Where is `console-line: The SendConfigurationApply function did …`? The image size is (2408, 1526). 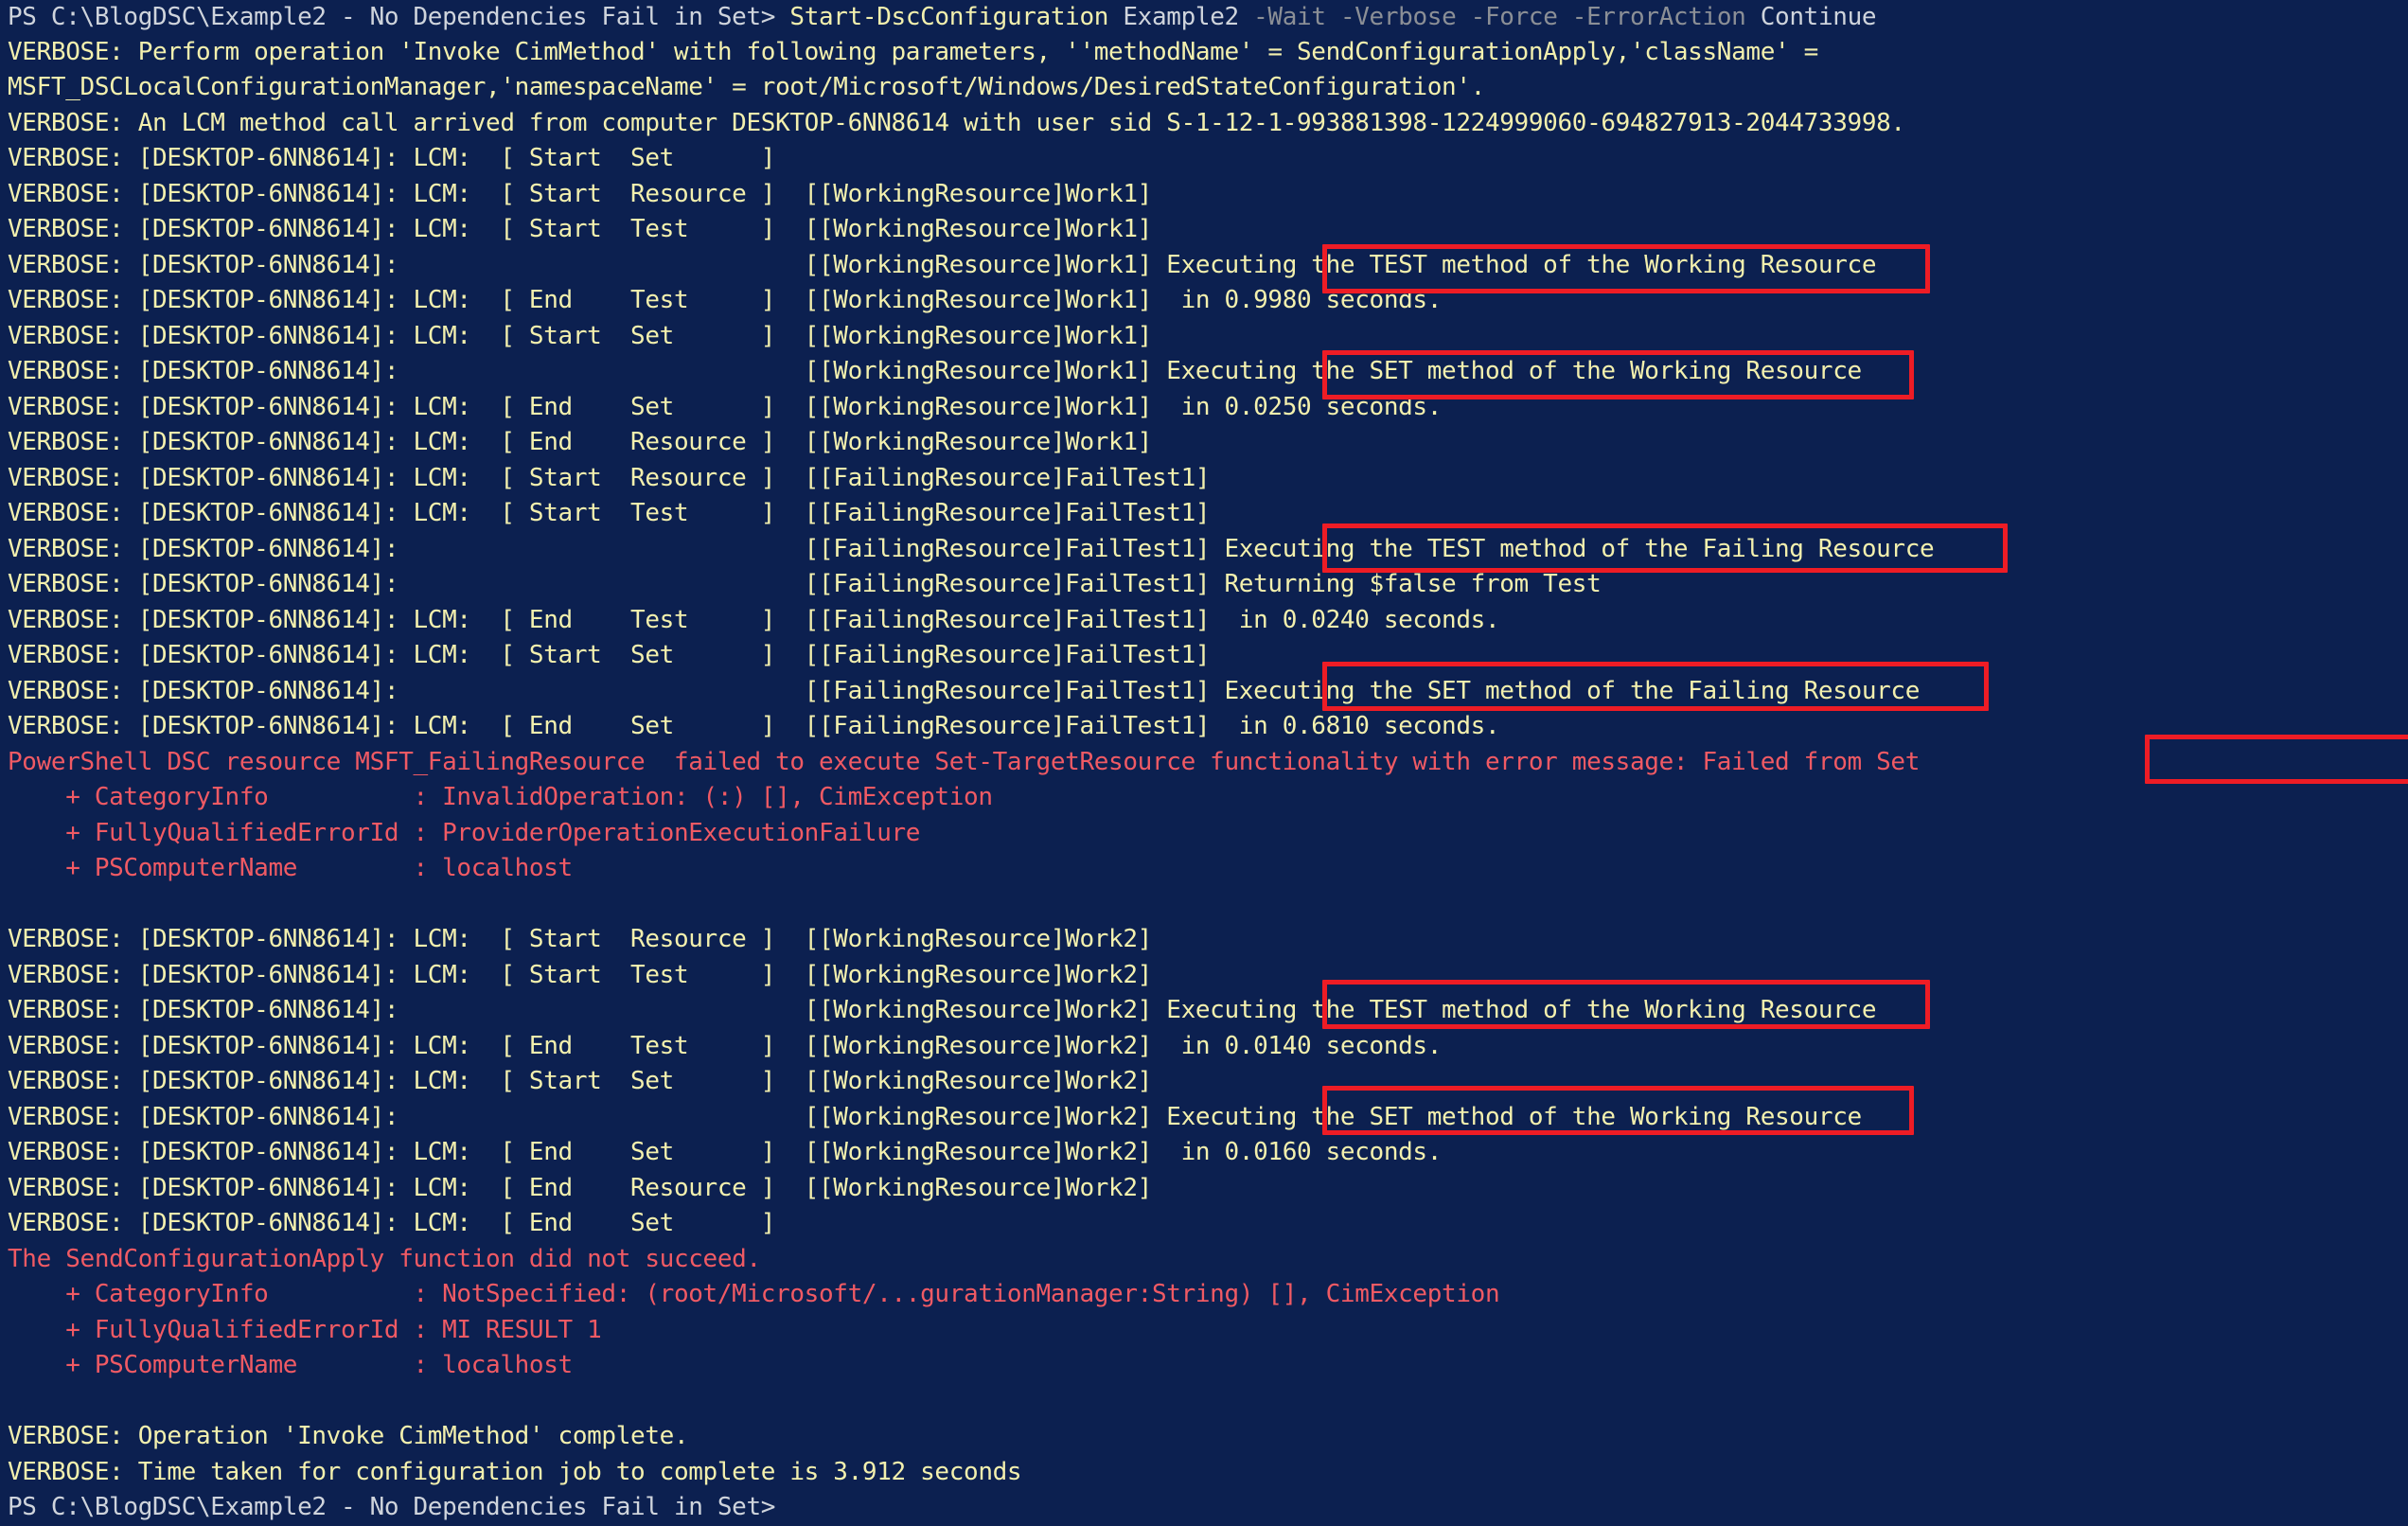
console-line: The SendConfigurationApply function did … is located at coordinates (384, 1259).